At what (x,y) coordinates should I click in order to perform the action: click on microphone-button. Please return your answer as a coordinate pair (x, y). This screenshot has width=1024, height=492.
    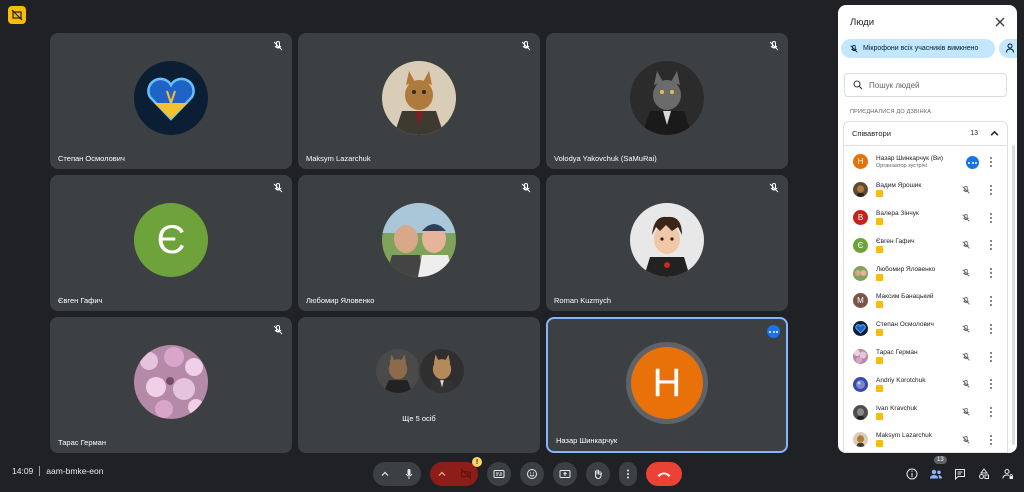
    Looking at the image, I should click on (409, 474).